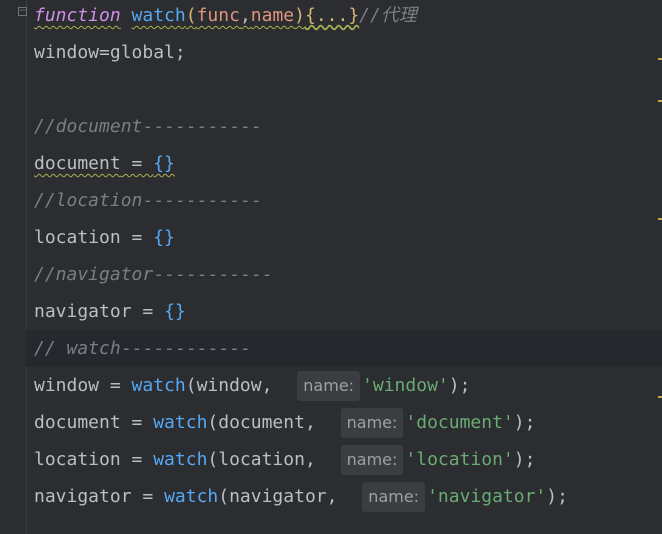  I want to click on param-name: name, so click(272, 15).